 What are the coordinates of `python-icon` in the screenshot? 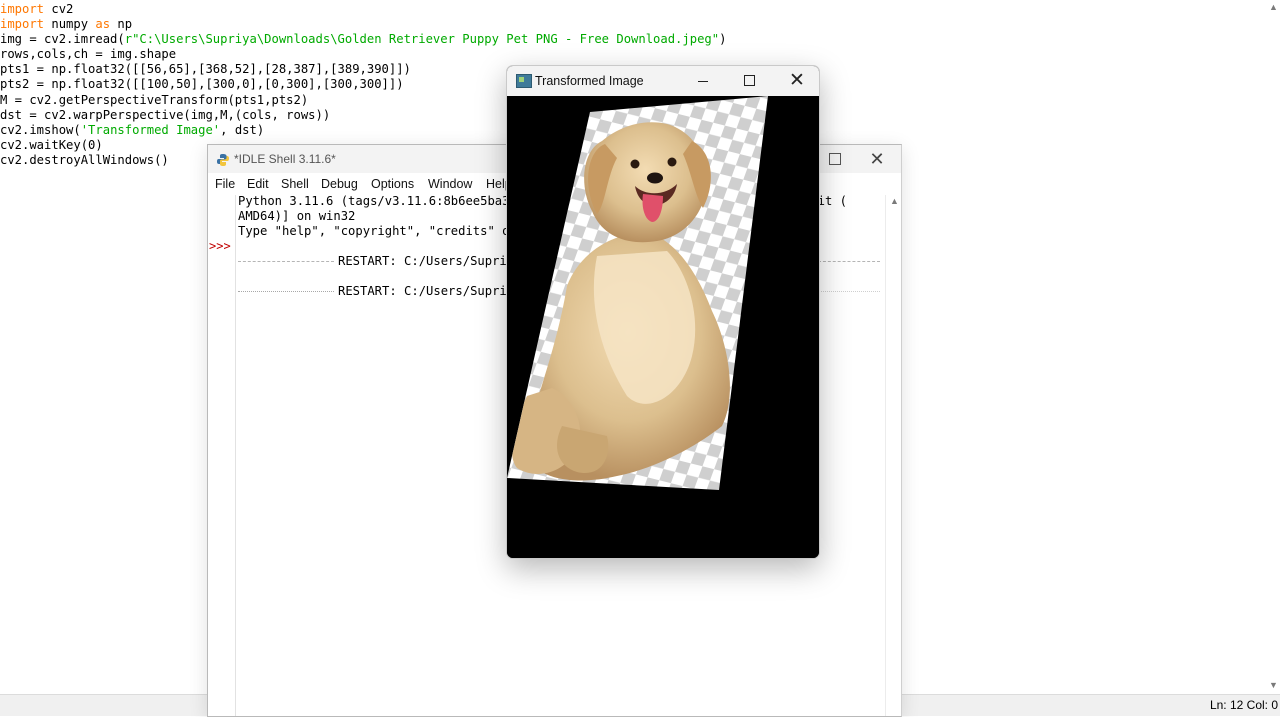 It's located at (223, 160).